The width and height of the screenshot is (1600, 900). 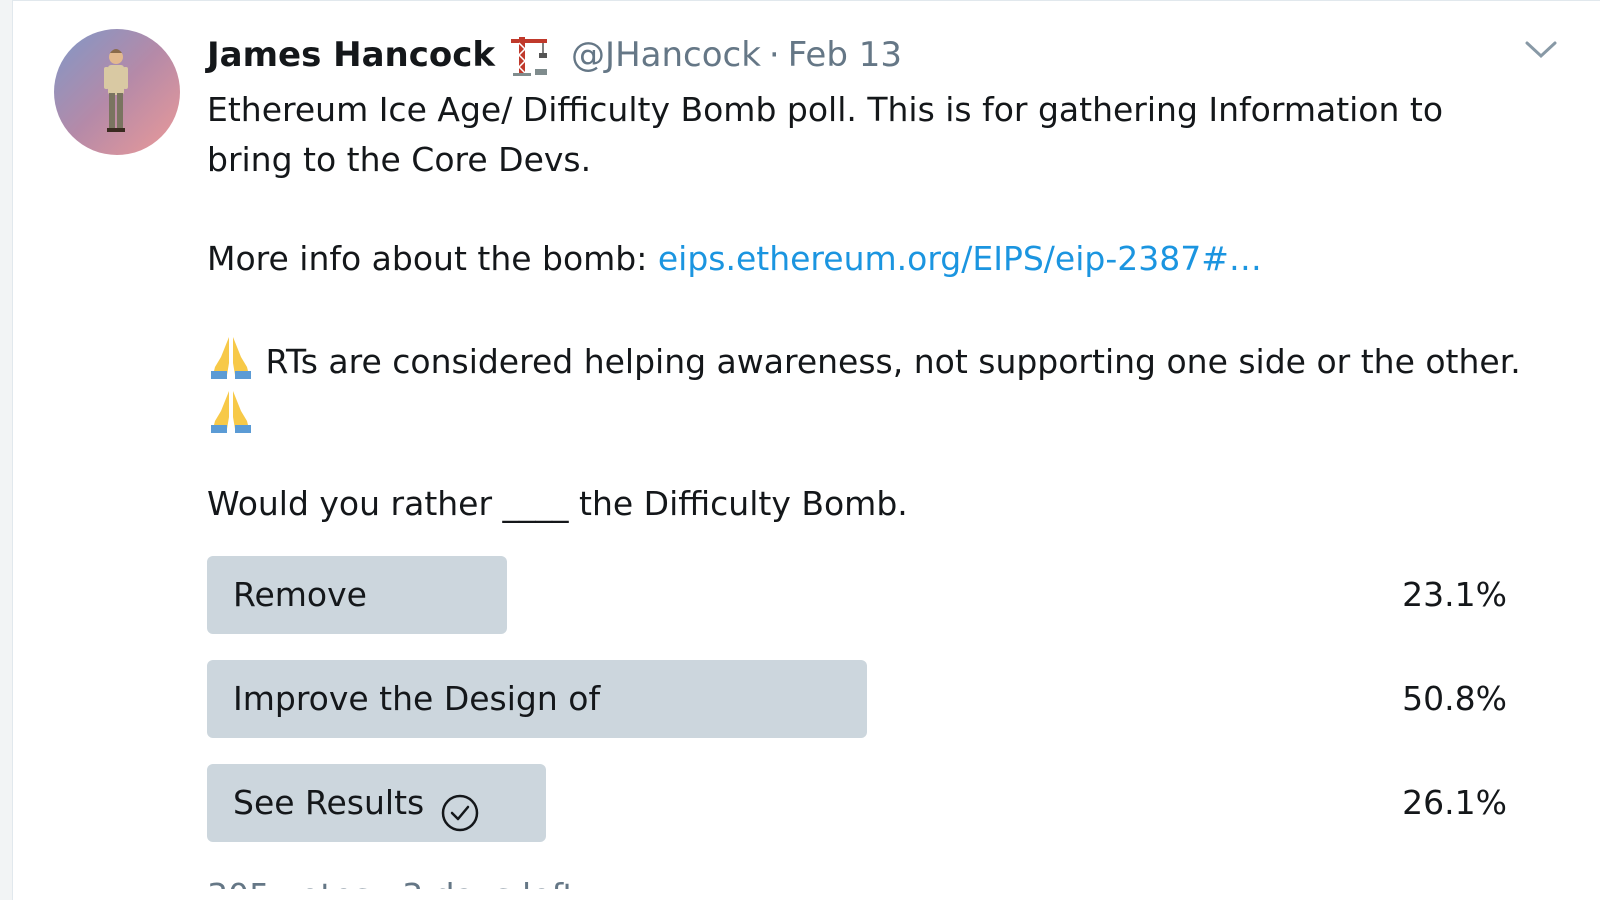 I want to click on chevron-down-icon, so click(x=1541, y=50).